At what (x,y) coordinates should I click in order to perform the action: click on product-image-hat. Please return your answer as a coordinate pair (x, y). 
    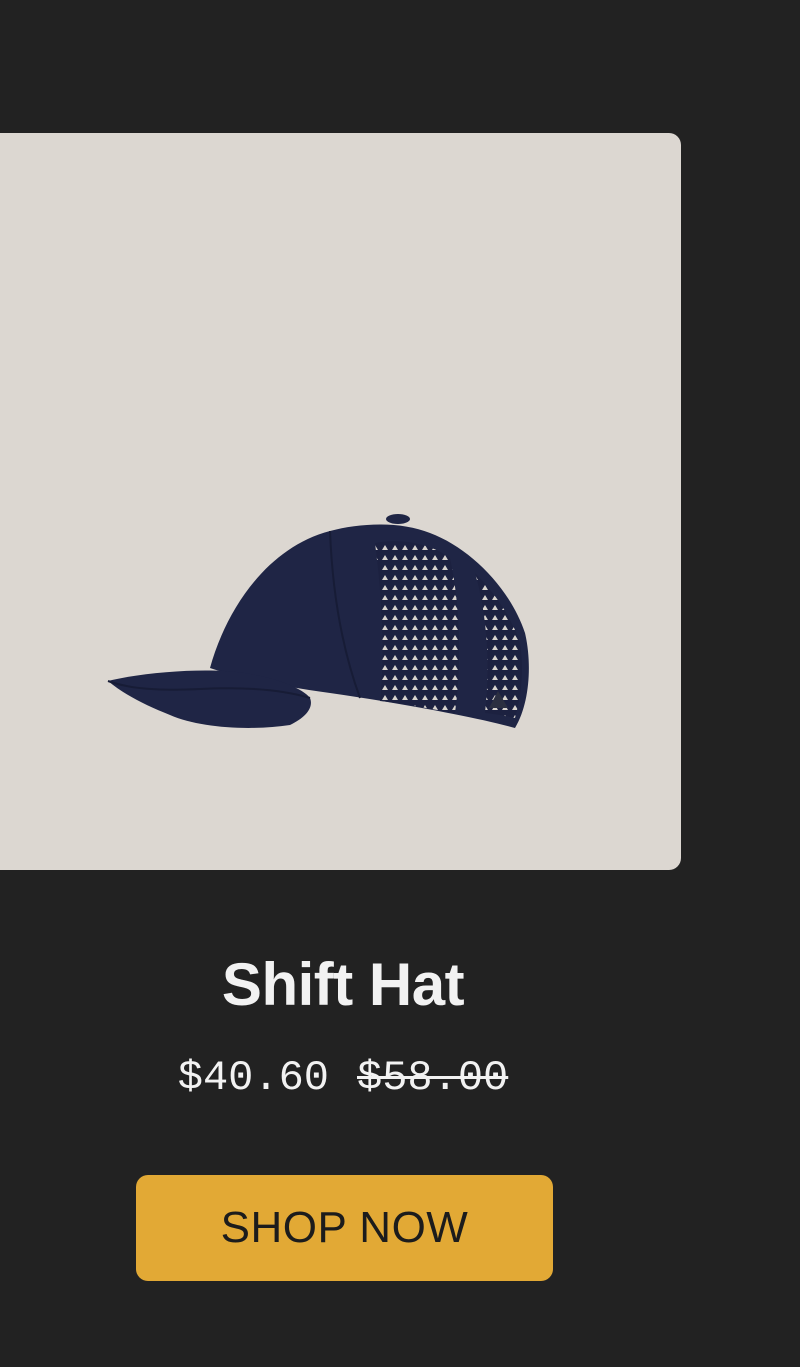
    Looking at the image, I should click on (318, 621).